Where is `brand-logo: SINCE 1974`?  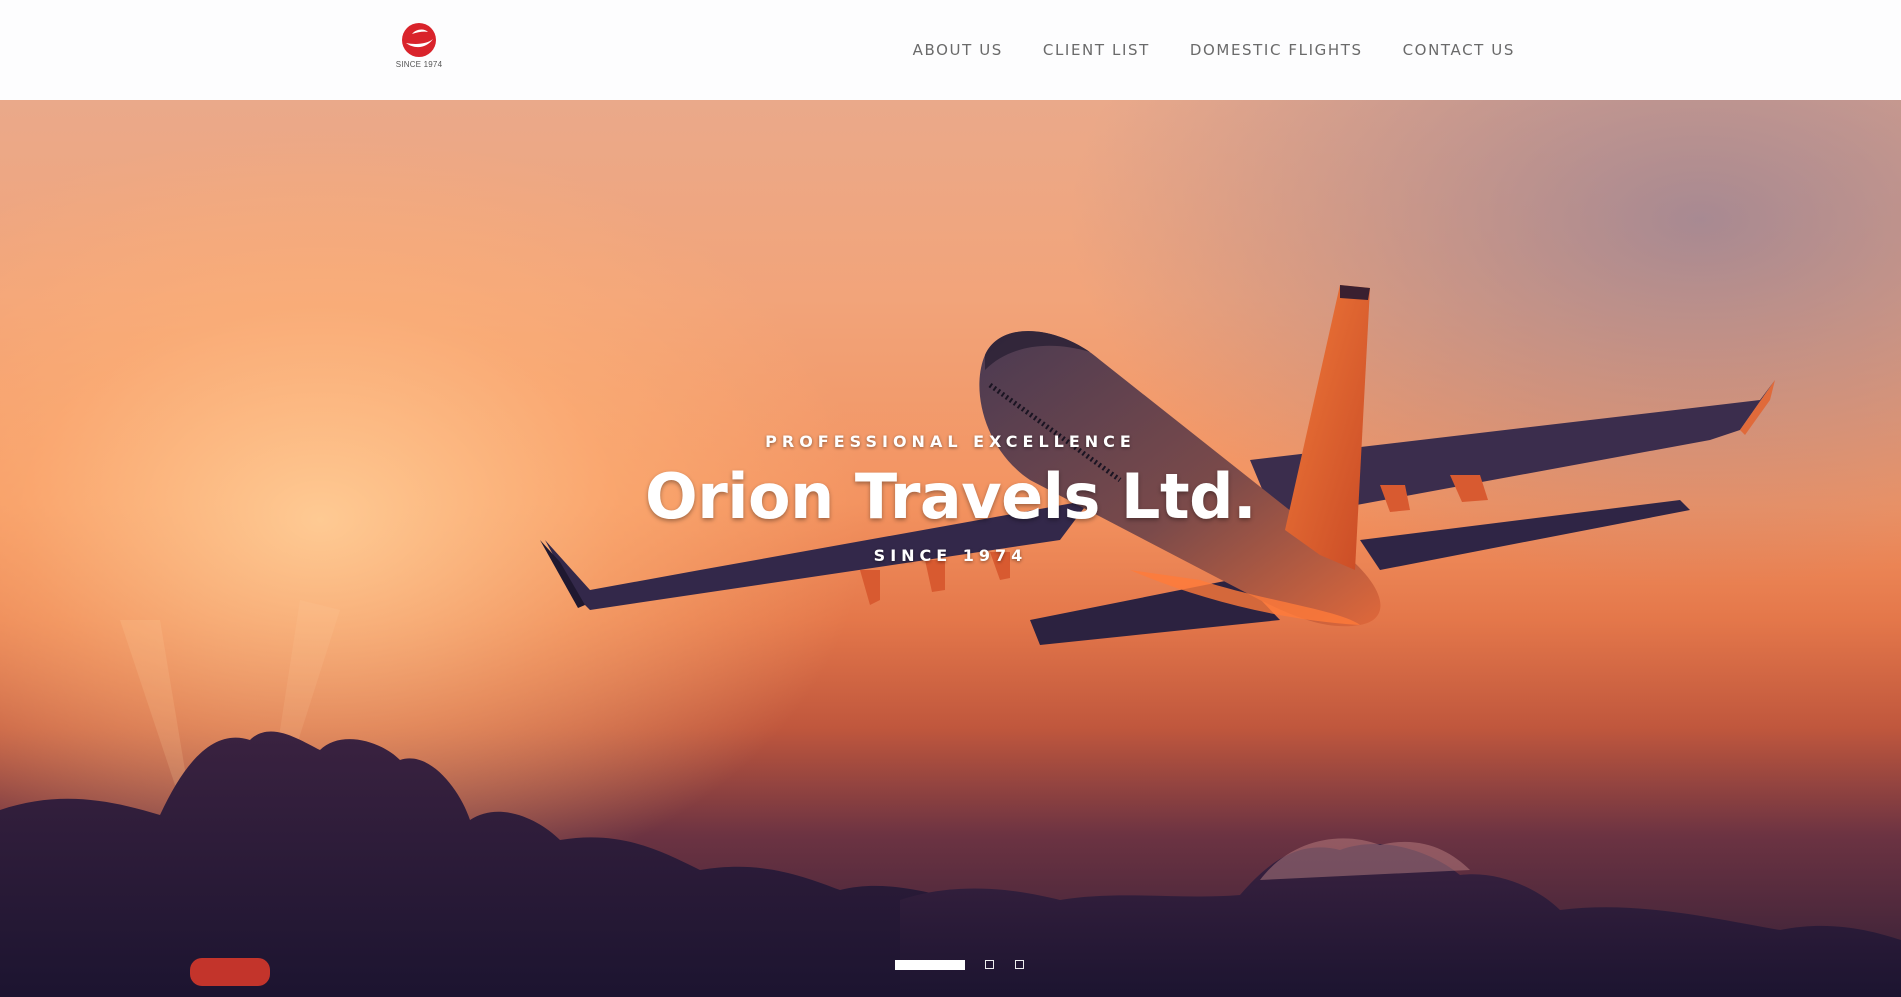
brand-logo: SINCE 1974 is located at coordinates (419, 50).